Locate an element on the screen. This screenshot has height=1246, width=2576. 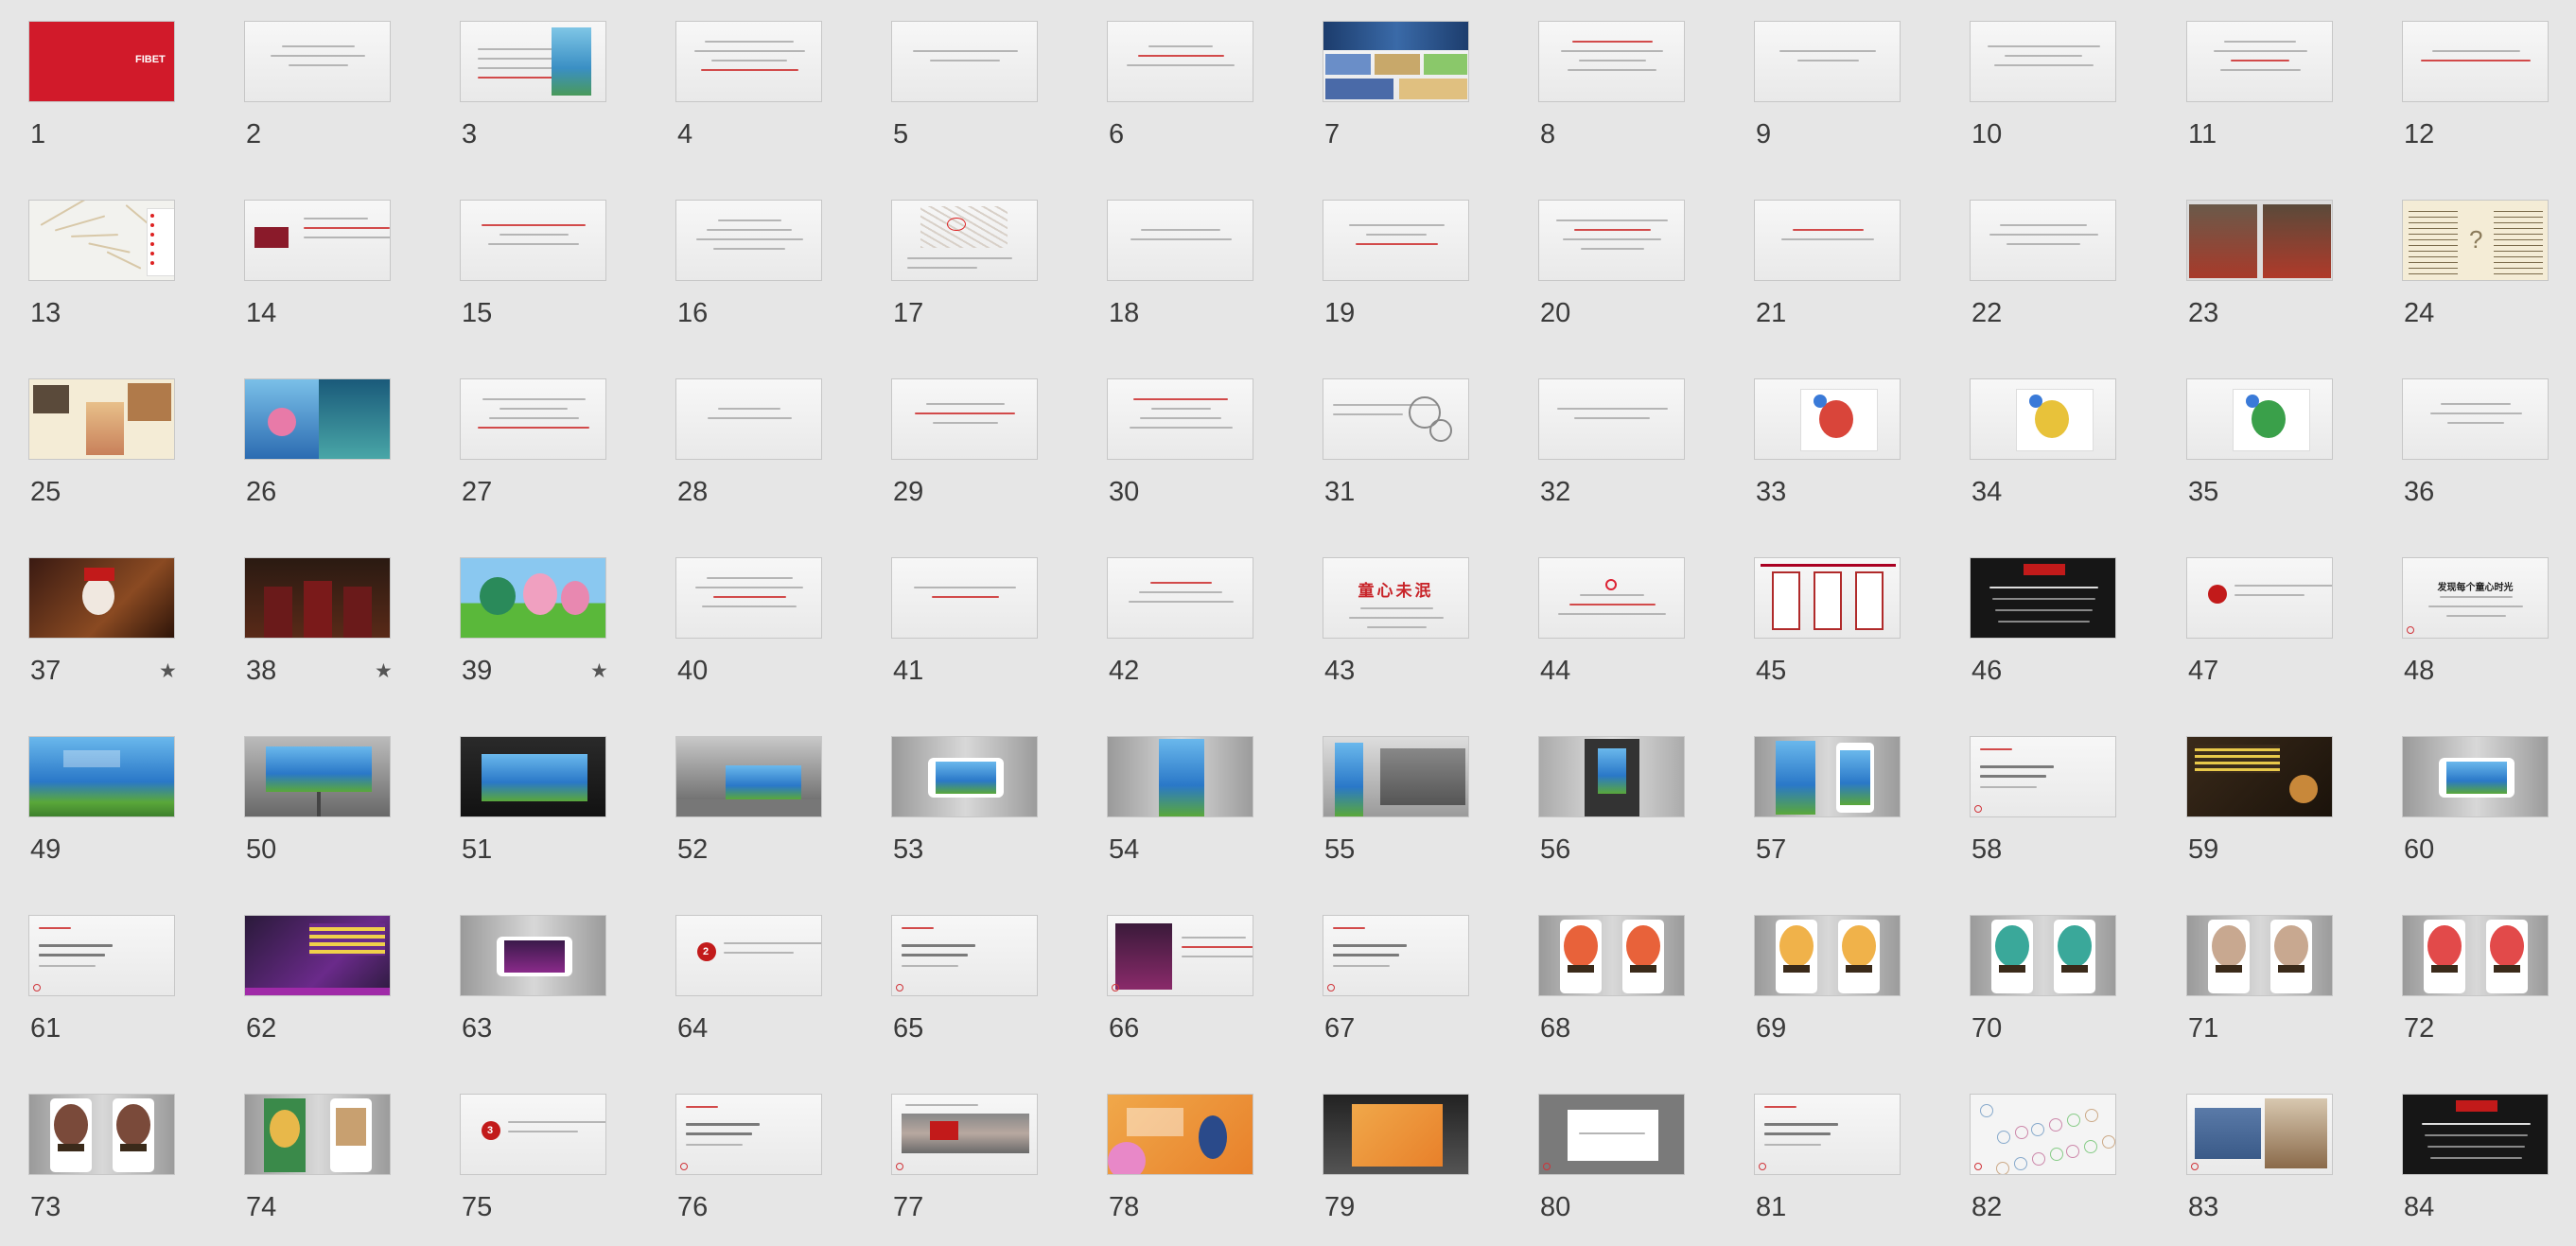
slide-item: 15 is located at coordinates (568, 271).